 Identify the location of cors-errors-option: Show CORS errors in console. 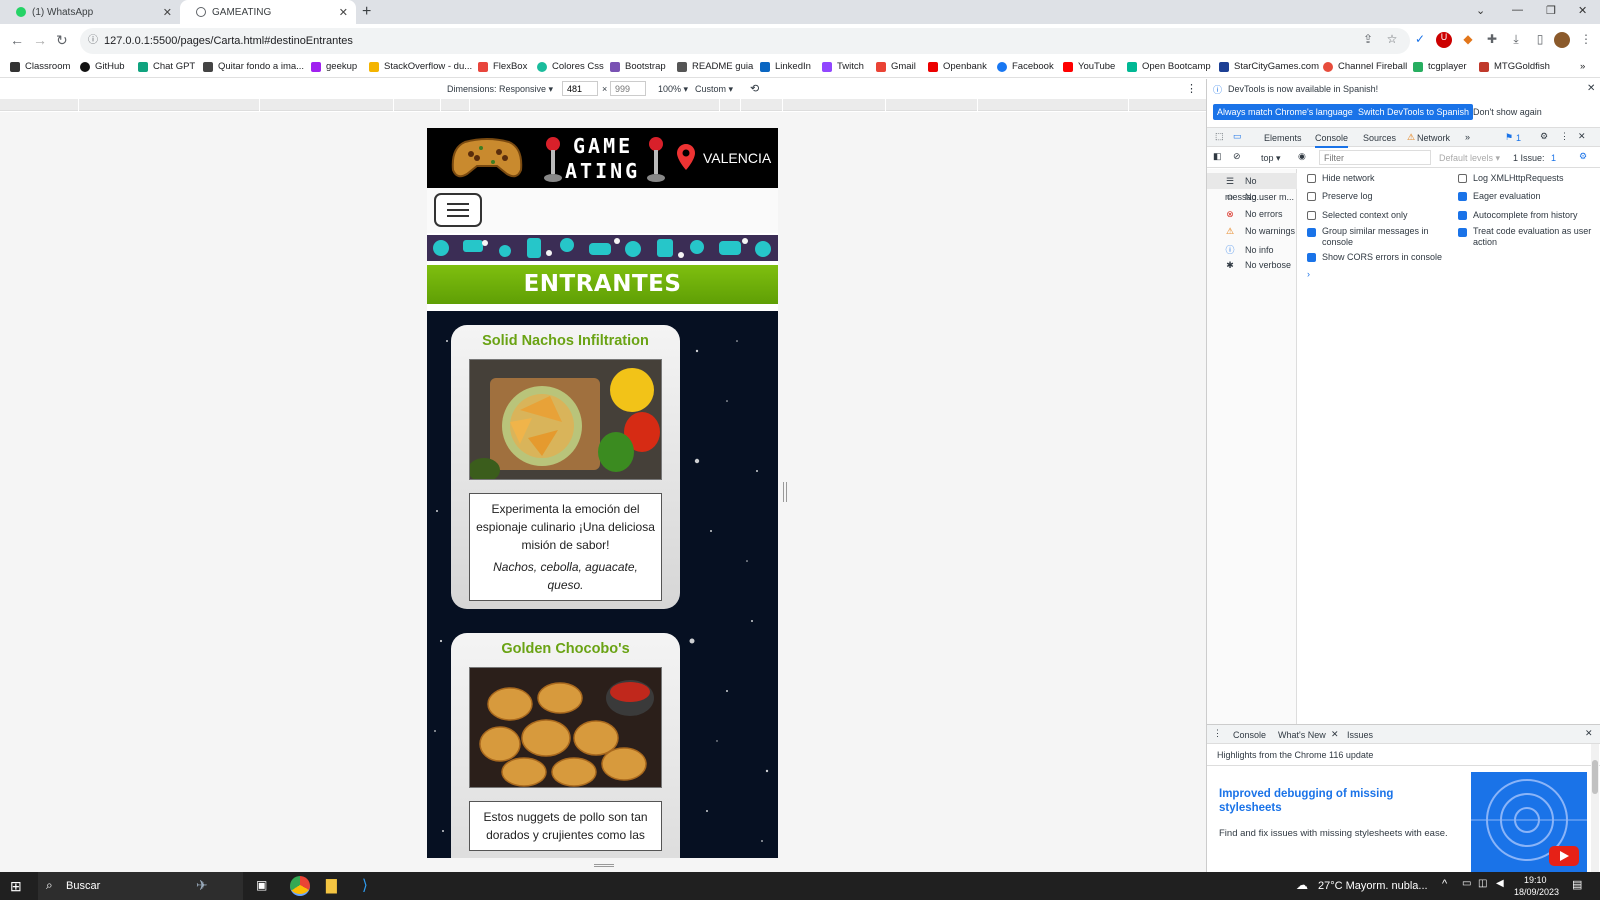
(1374, 257).